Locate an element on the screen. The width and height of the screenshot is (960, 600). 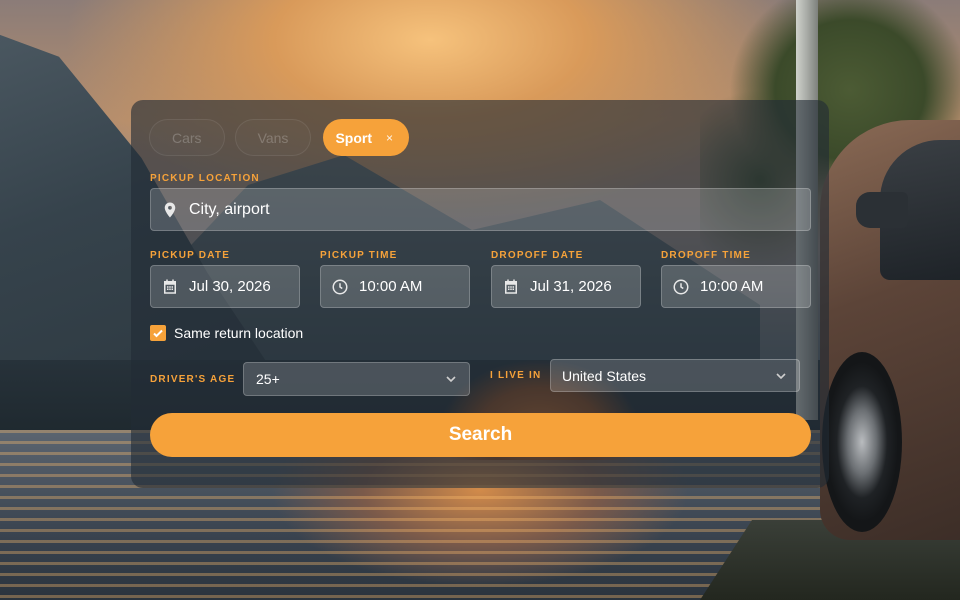
dropoff-date-value: Jul 31, 2026 is located at coordinates (571, 286).